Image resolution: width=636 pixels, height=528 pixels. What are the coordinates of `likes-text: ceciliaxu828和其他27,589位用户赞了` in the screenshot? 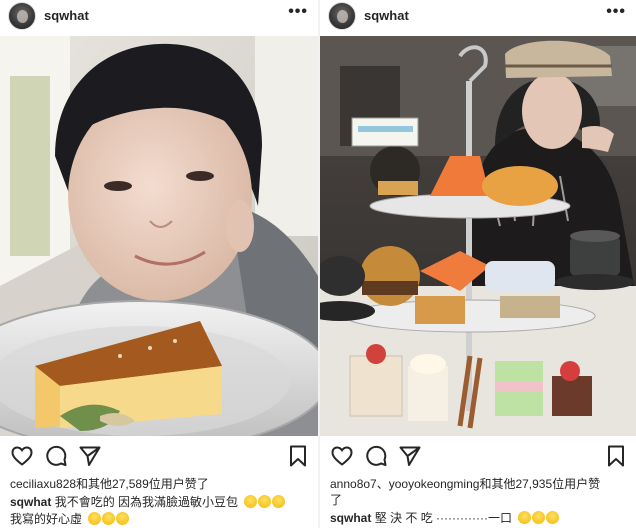 It's located at (109, 484).